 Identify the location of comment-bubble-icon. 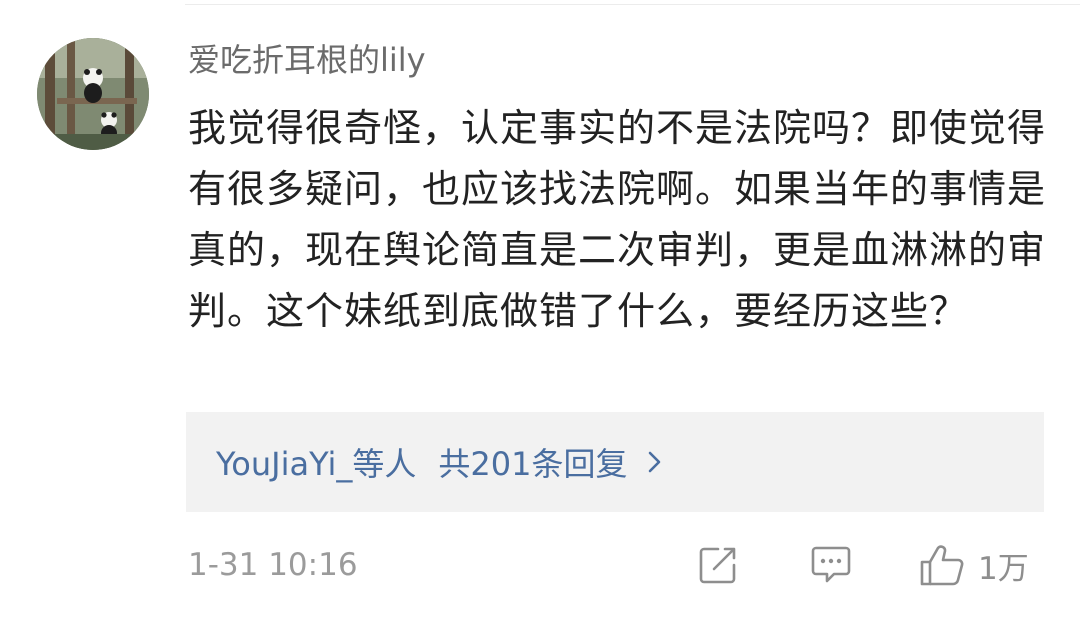
(831, 565).